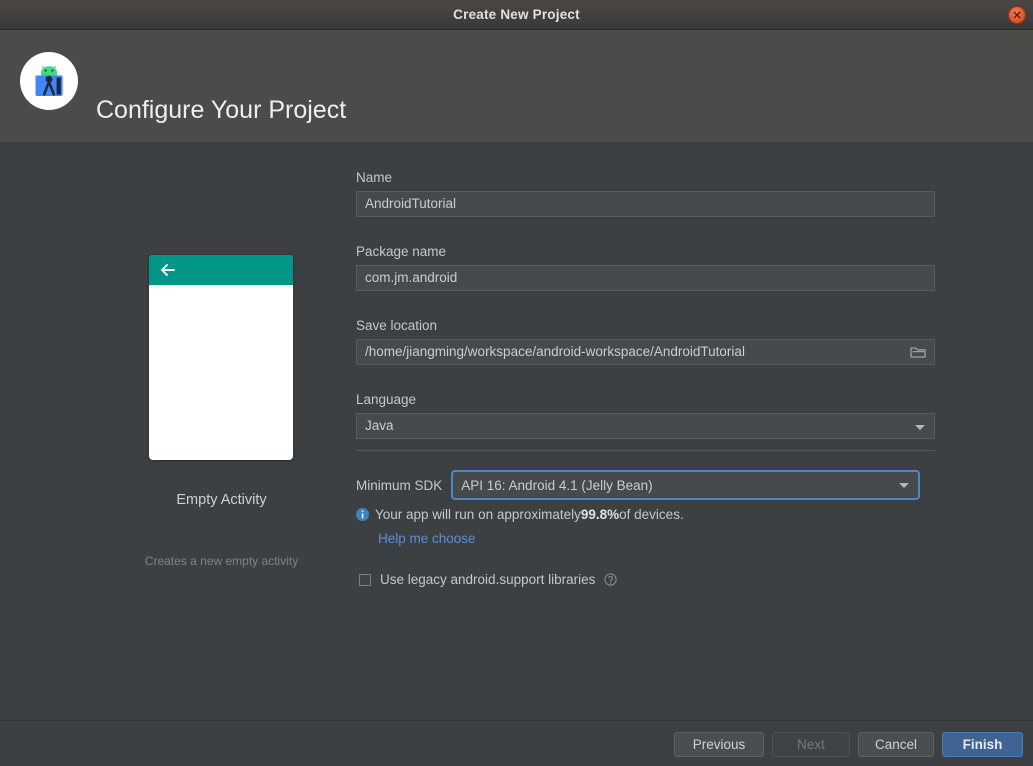 The image size is (1033, 766). I want to click on package-name-input: com.jm.android, so click(645, 277).